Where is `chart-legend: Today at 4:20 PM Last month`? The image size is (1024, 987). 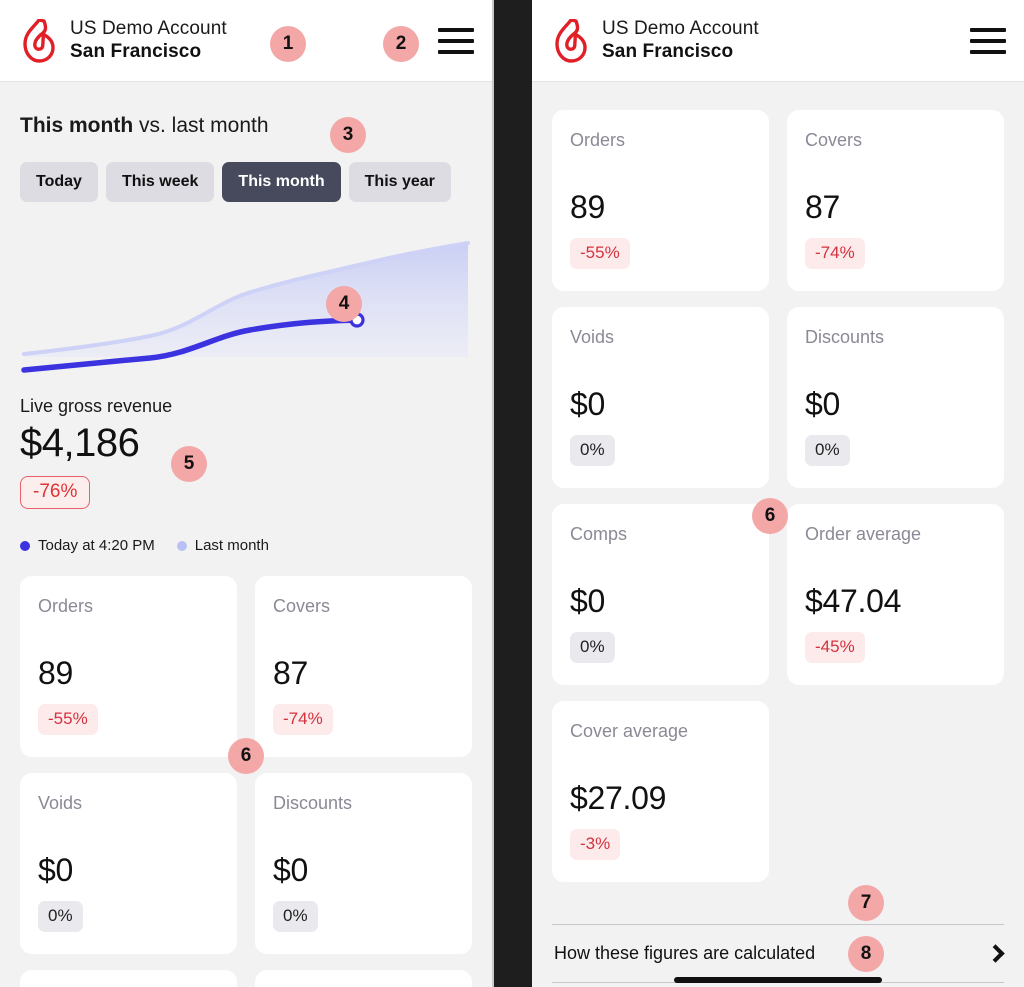 chart-legend: Today at 4:20 PM Last month is located at coordinates (246, 545).